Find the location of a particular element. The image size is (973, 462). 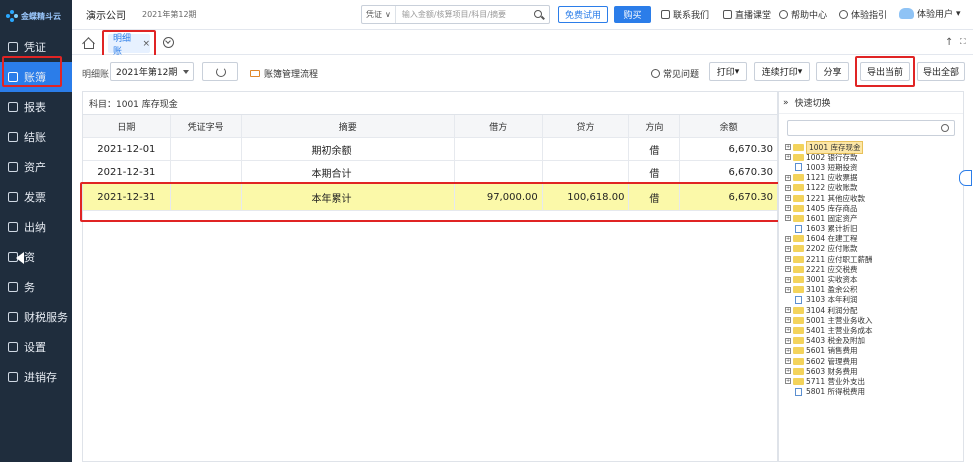

search-type-select: 凭证 ∨ is located at coordinates (379, 14).